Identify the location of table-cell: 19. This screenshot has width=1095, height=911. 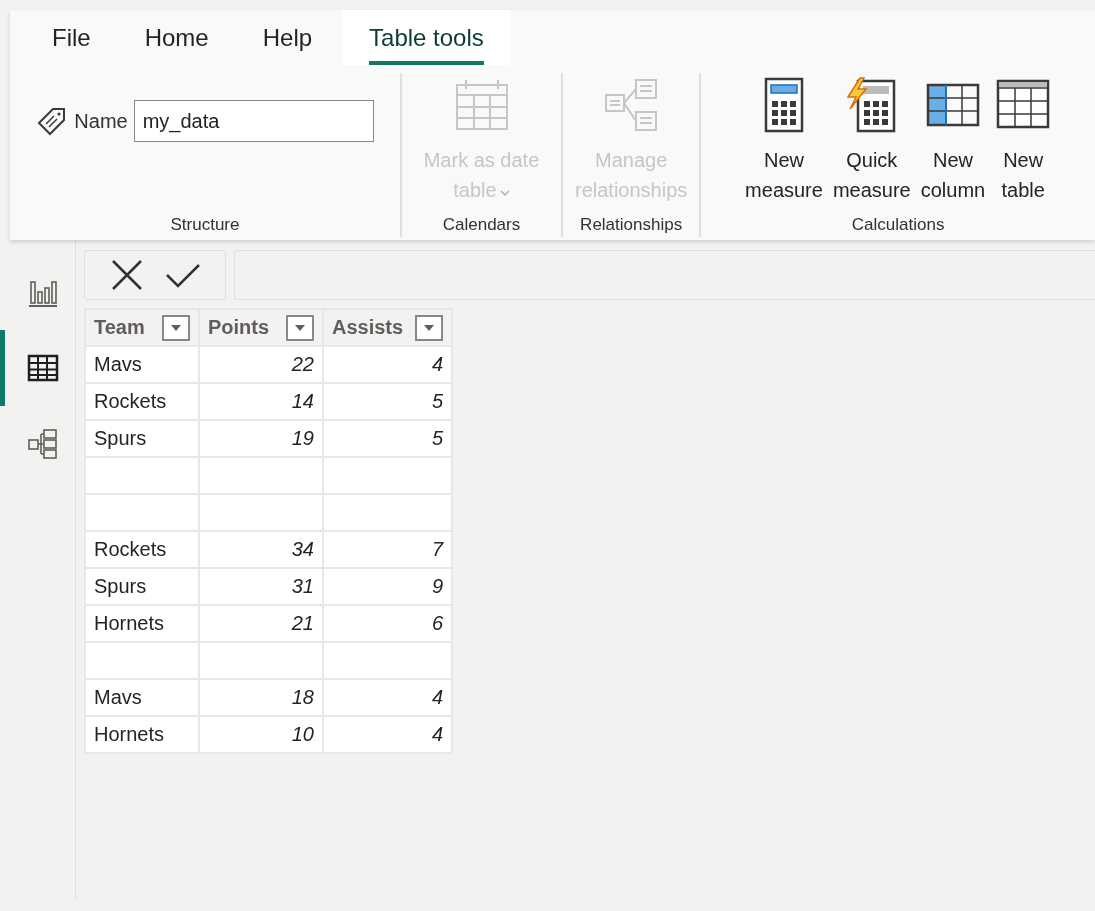
(261, 438).